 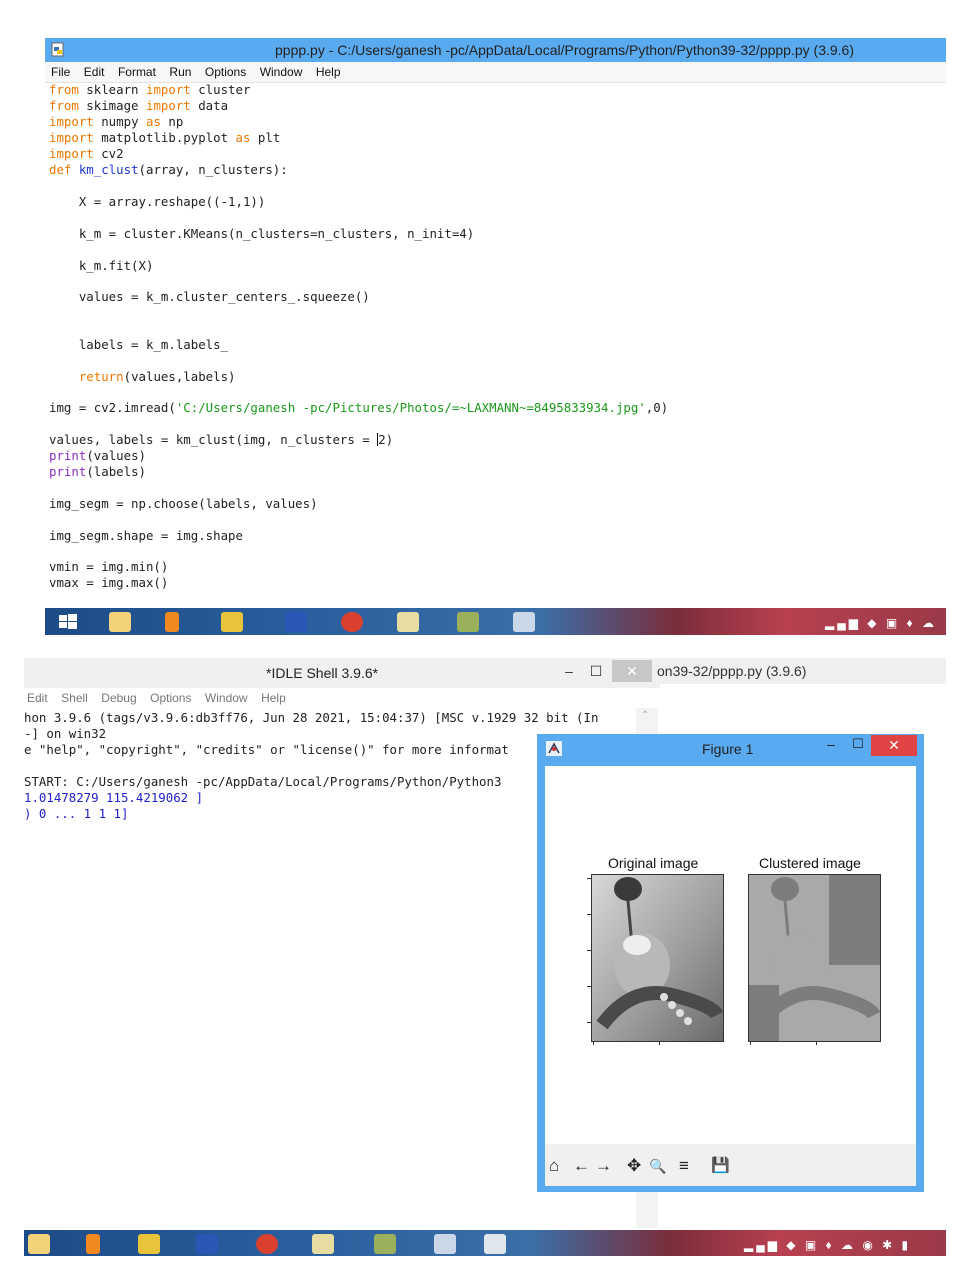 What do you see at coordinates (814, 958) in the screenshot?
I see `clustered-image` at bounding box center [814, 958].